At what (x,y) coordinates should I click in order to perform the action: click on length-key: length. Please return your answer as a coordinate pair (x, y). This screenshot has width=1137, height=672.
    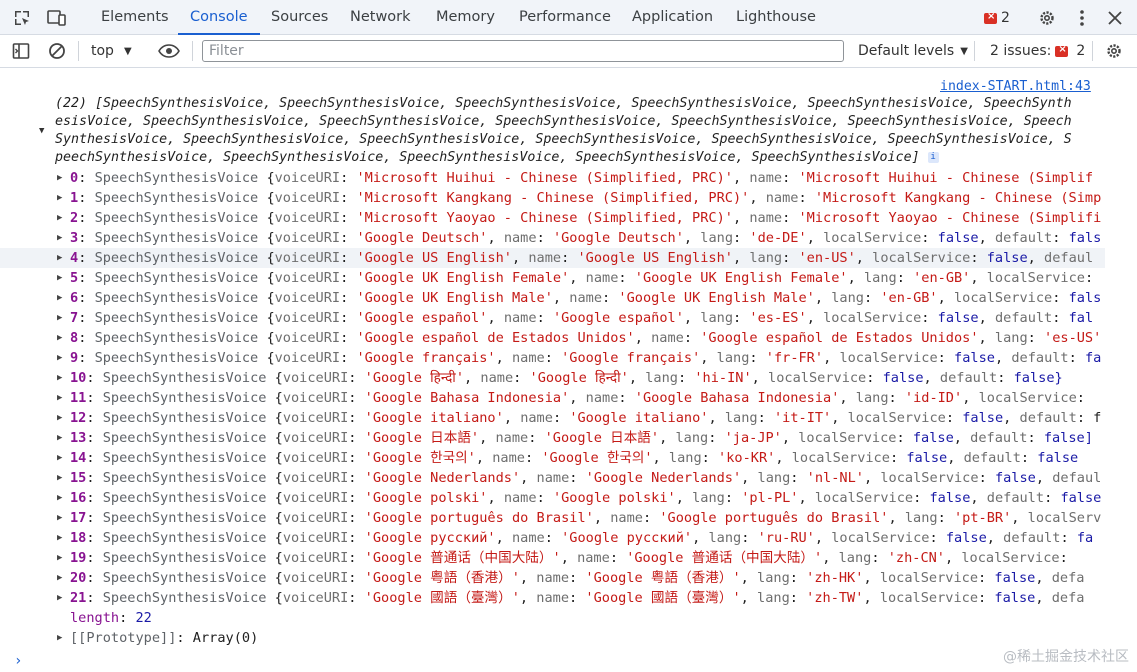
    Looking at the image, I should click on (95, 618).